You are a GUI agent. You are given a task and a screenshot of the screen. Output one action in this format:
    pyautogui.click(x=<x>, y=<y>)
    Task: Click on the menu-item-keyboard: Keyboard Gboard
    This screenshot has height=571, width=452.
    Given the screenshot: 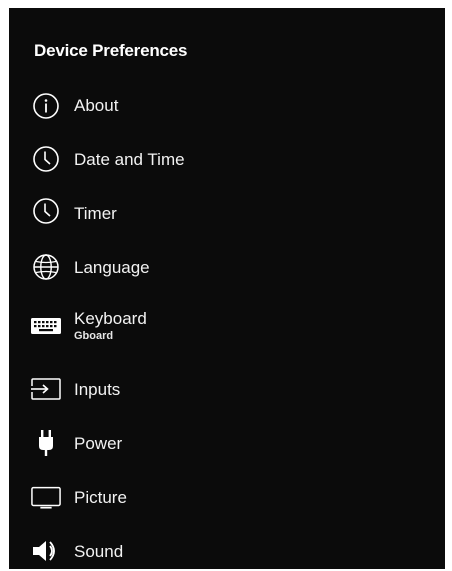 What is the action you would take?
    pyautogui.click(x=227, y=329)
    